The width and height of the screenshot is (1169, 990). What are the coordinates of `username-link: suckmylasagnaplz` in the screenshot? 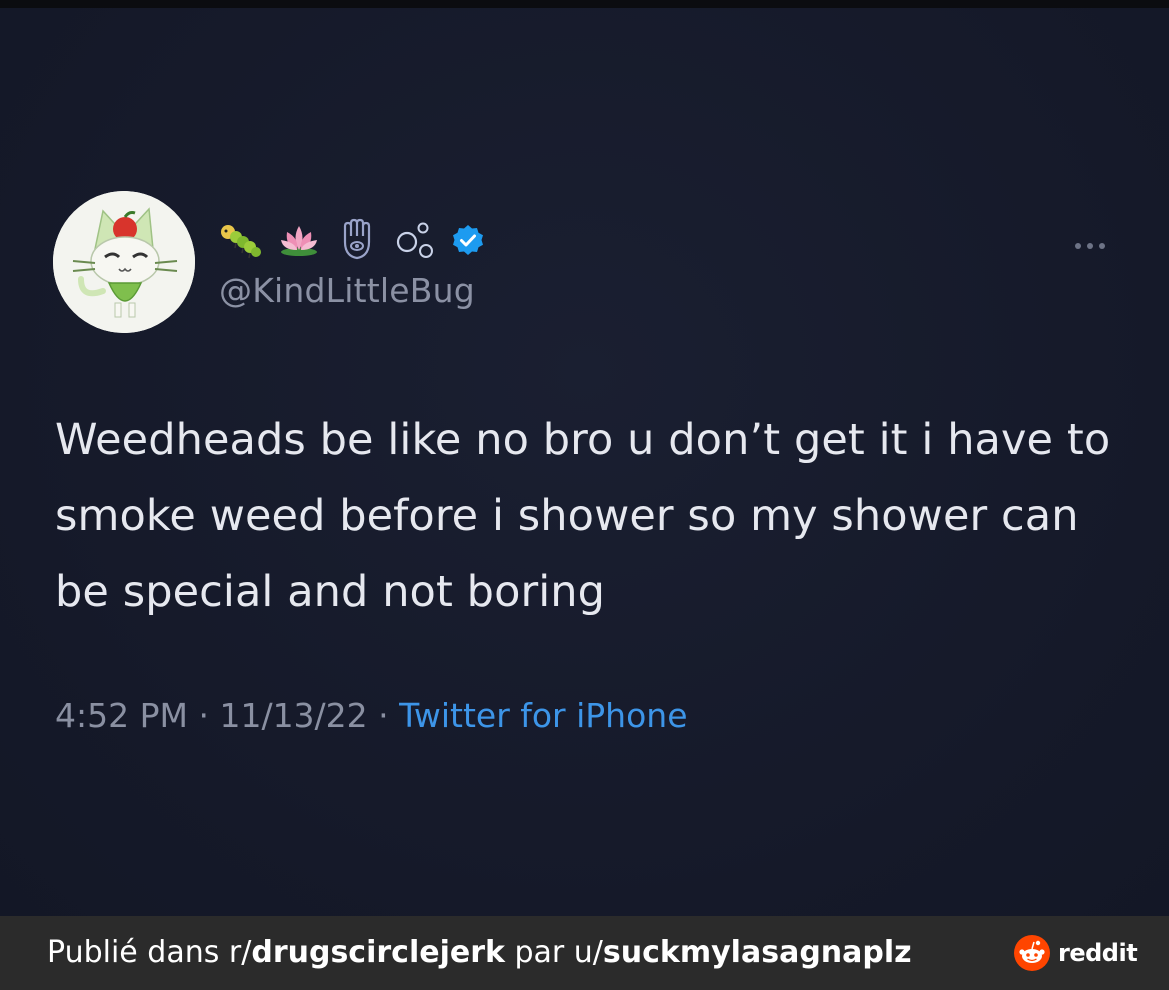 It's located at (757, 952).